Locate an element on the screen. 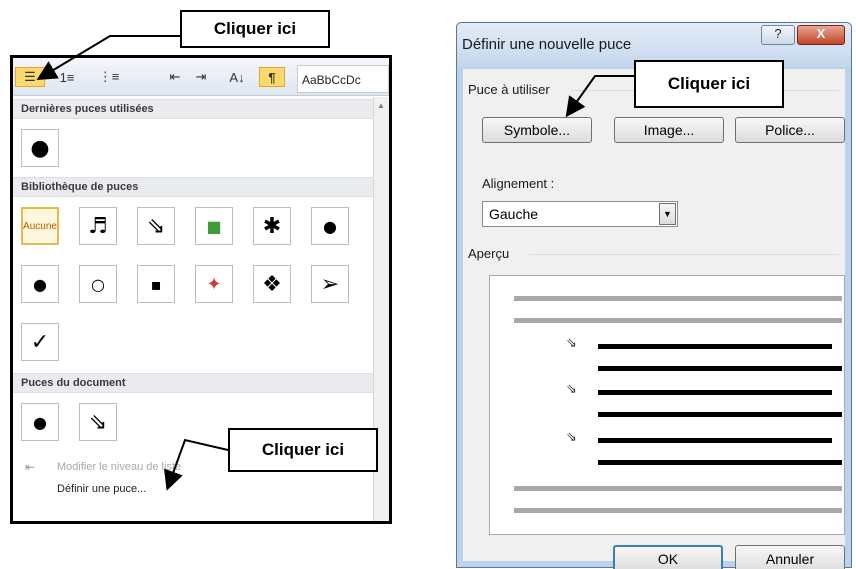 The width and height of the screenshot is (856, 569). menu-item-label: Modifier le niveau de liste is located at coordinates (119, 467).